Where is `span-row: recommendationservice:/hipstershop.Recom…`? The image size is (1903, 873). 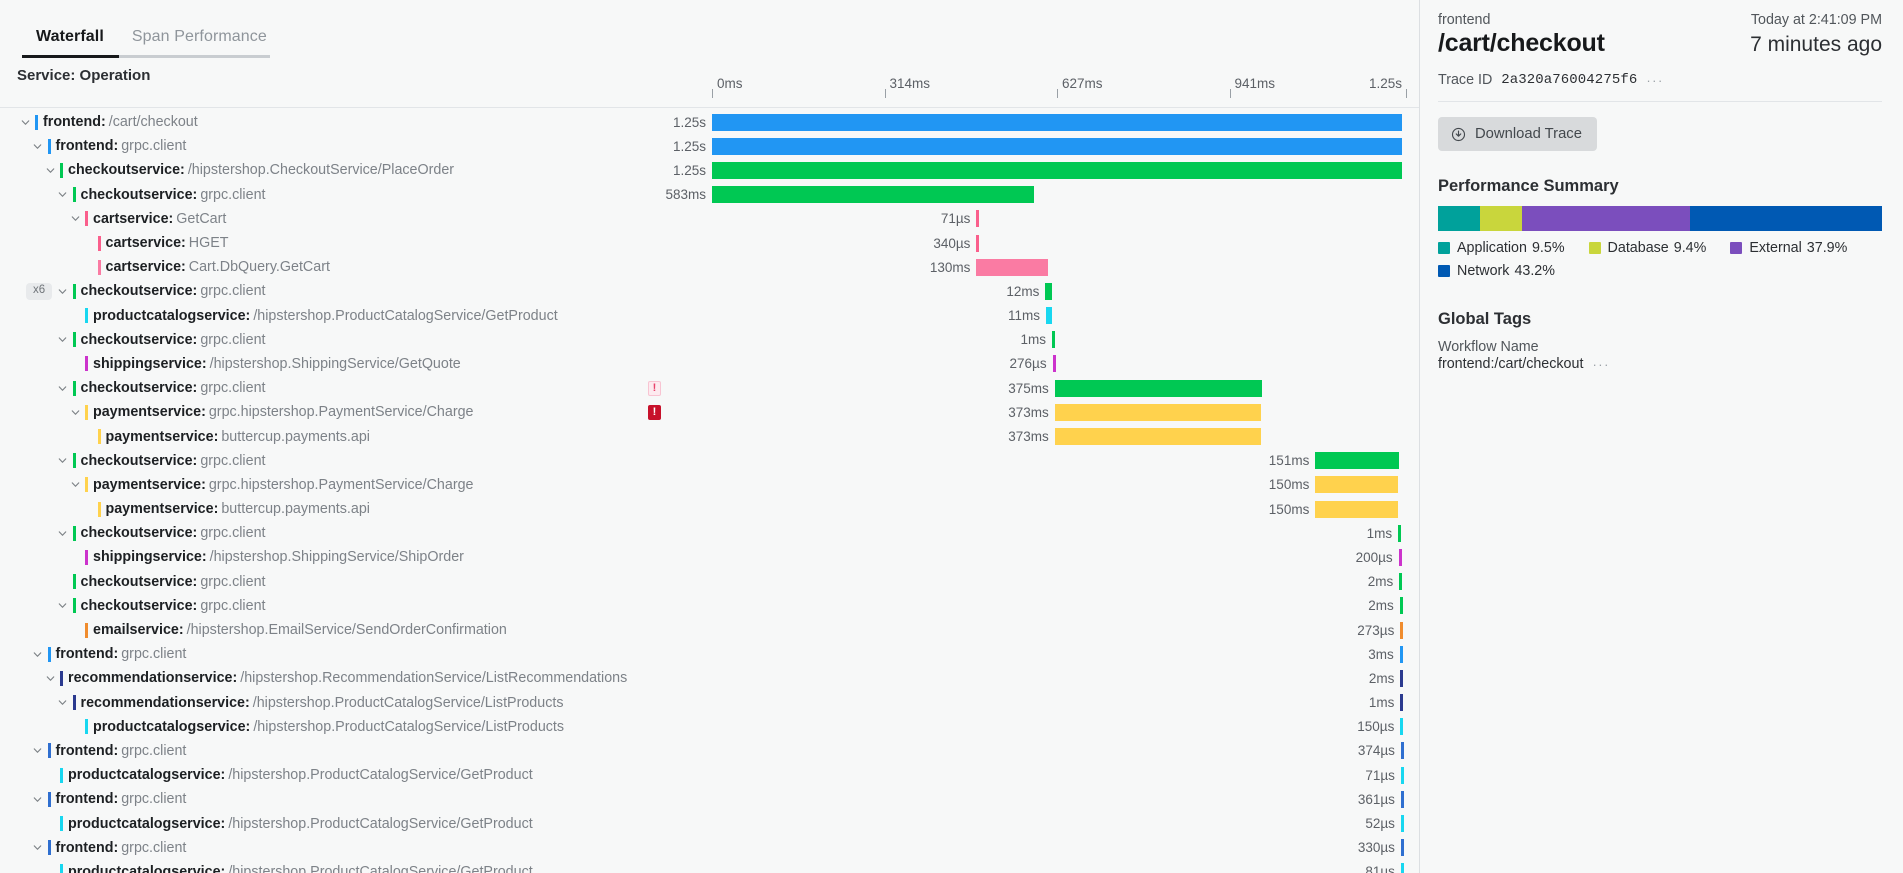
span-row: recommendationservice:/hipstershop.Recom… is located at coordinates (709, 678).